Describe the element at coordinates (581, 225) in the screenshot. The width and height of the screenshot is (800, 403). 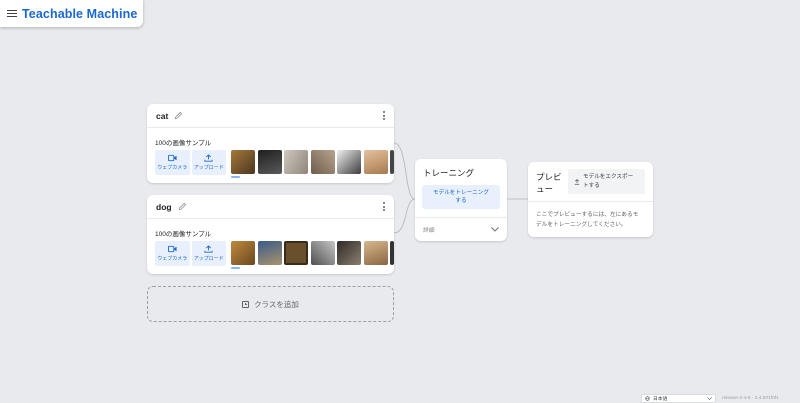
I see `preview-message-line2: デルをトレーニングしてください。` at that location.